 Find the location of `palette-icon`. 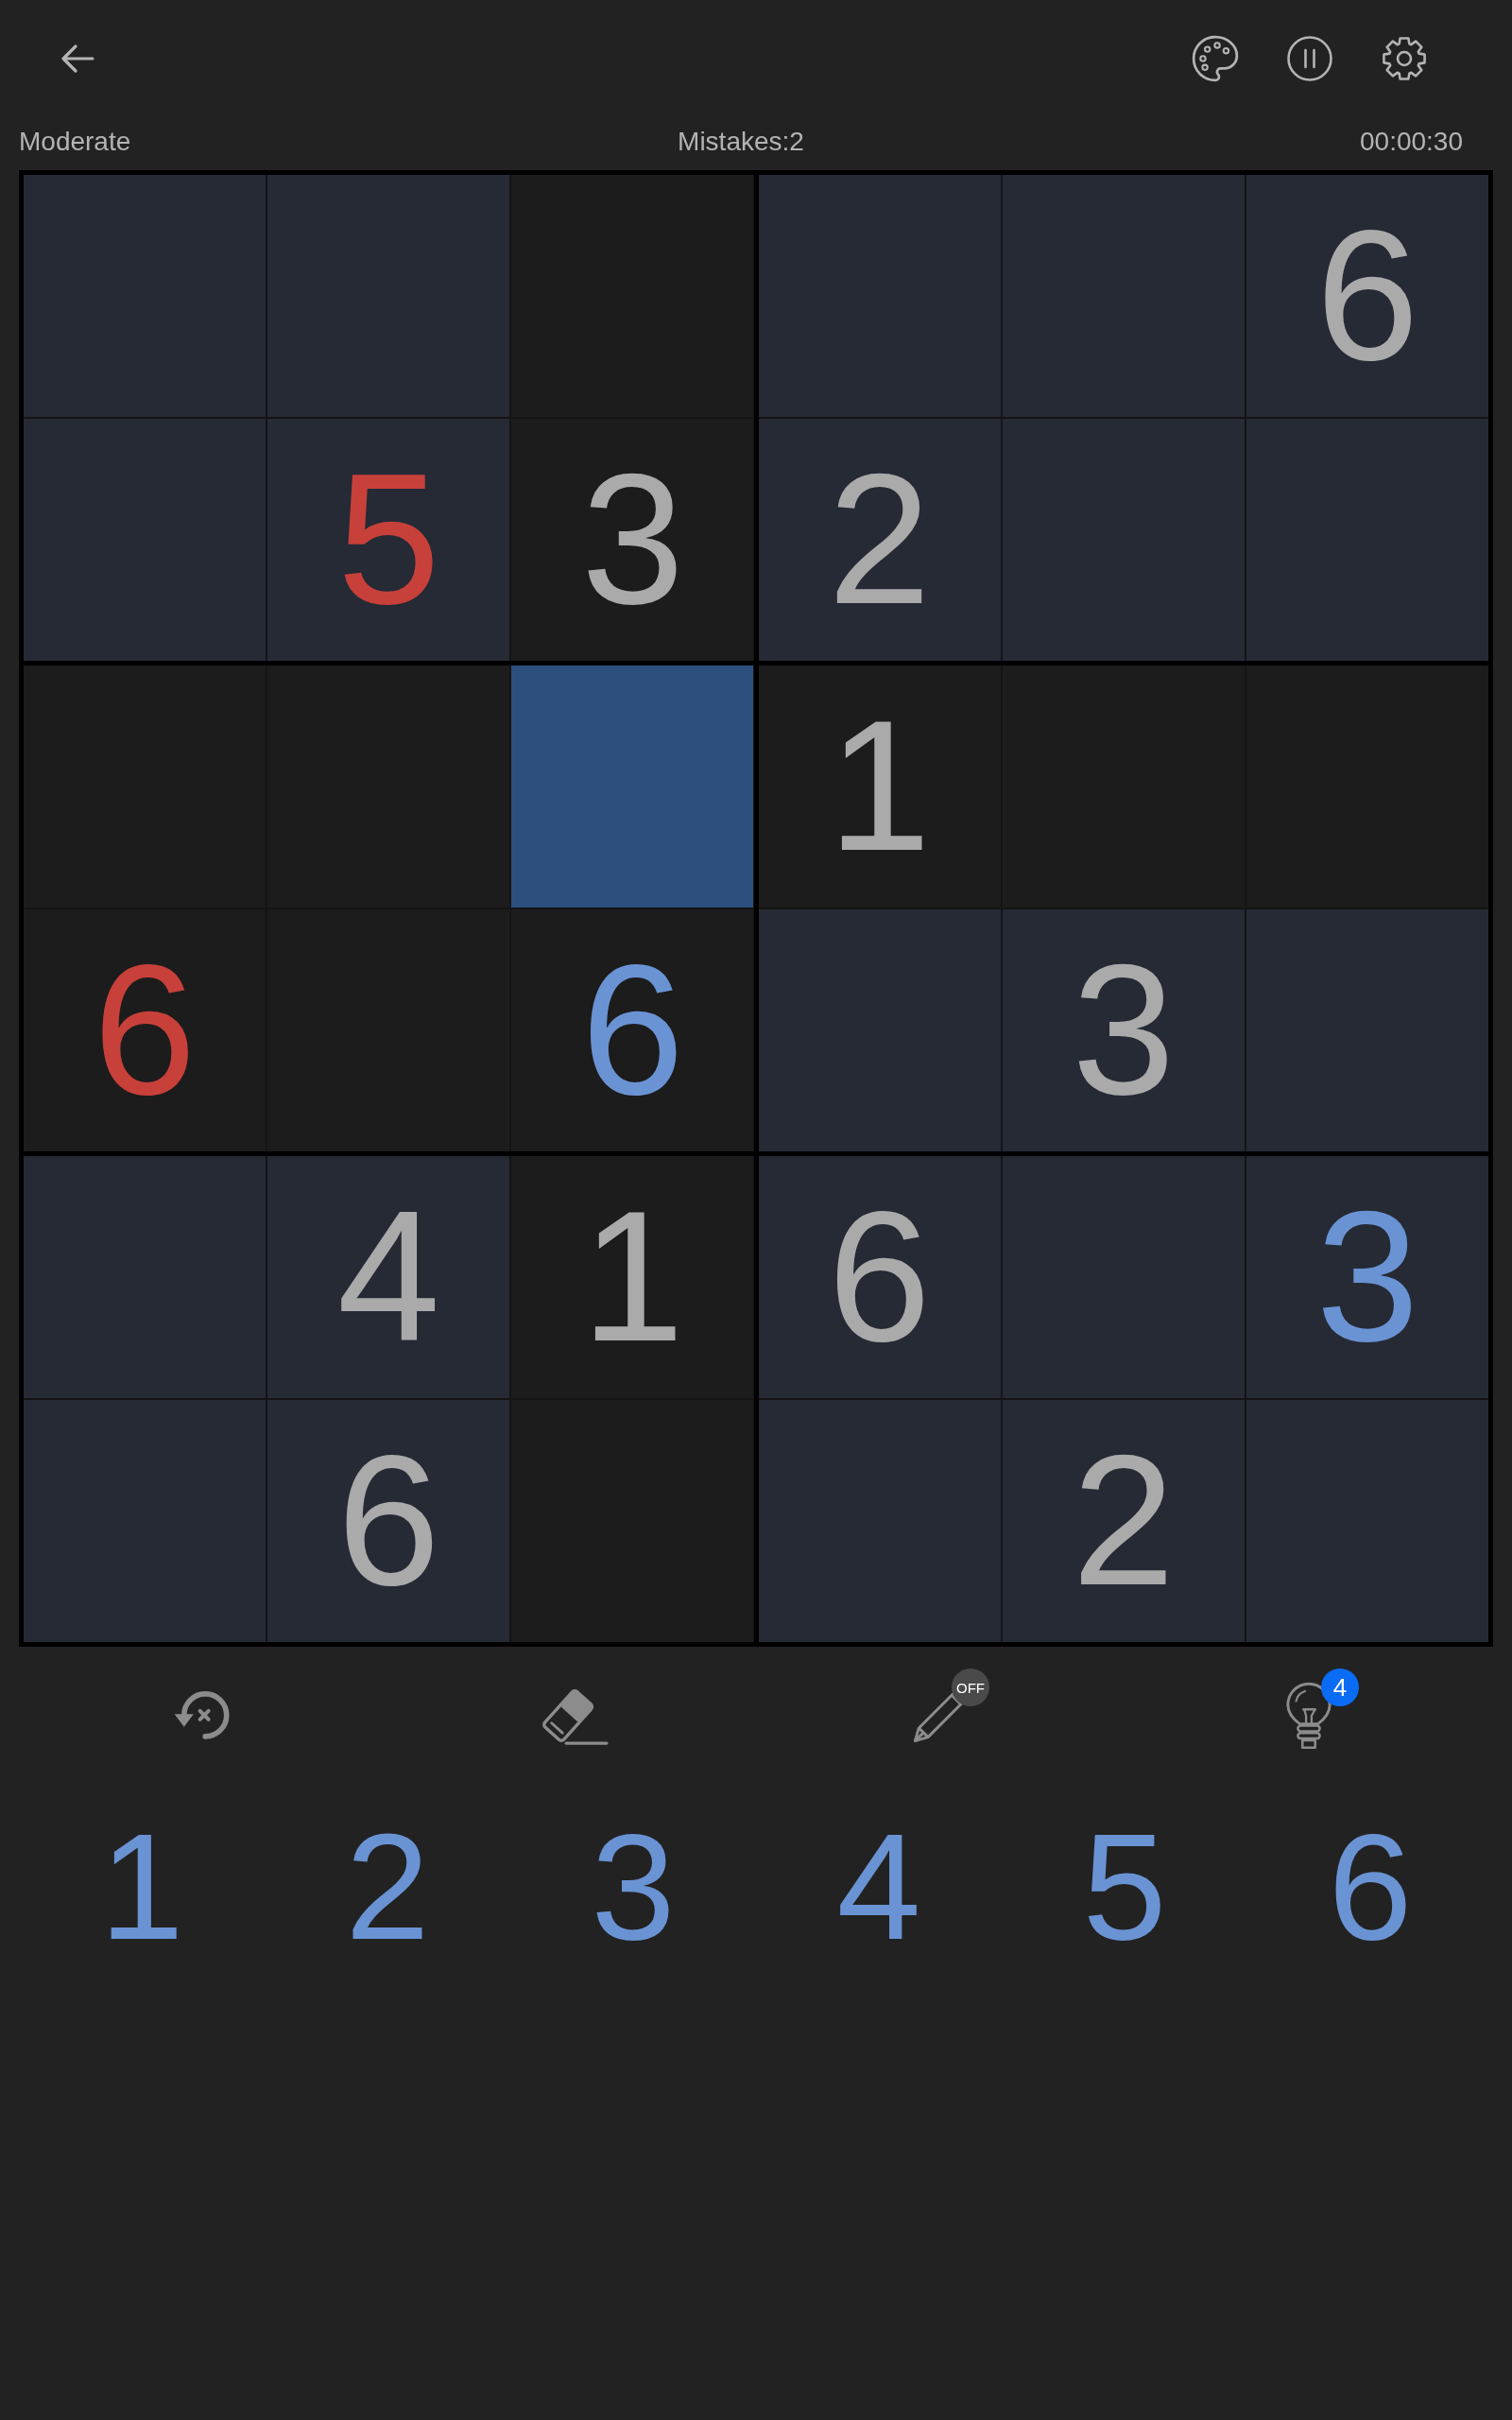

palette-icon is located at coordinates (1215, 58).